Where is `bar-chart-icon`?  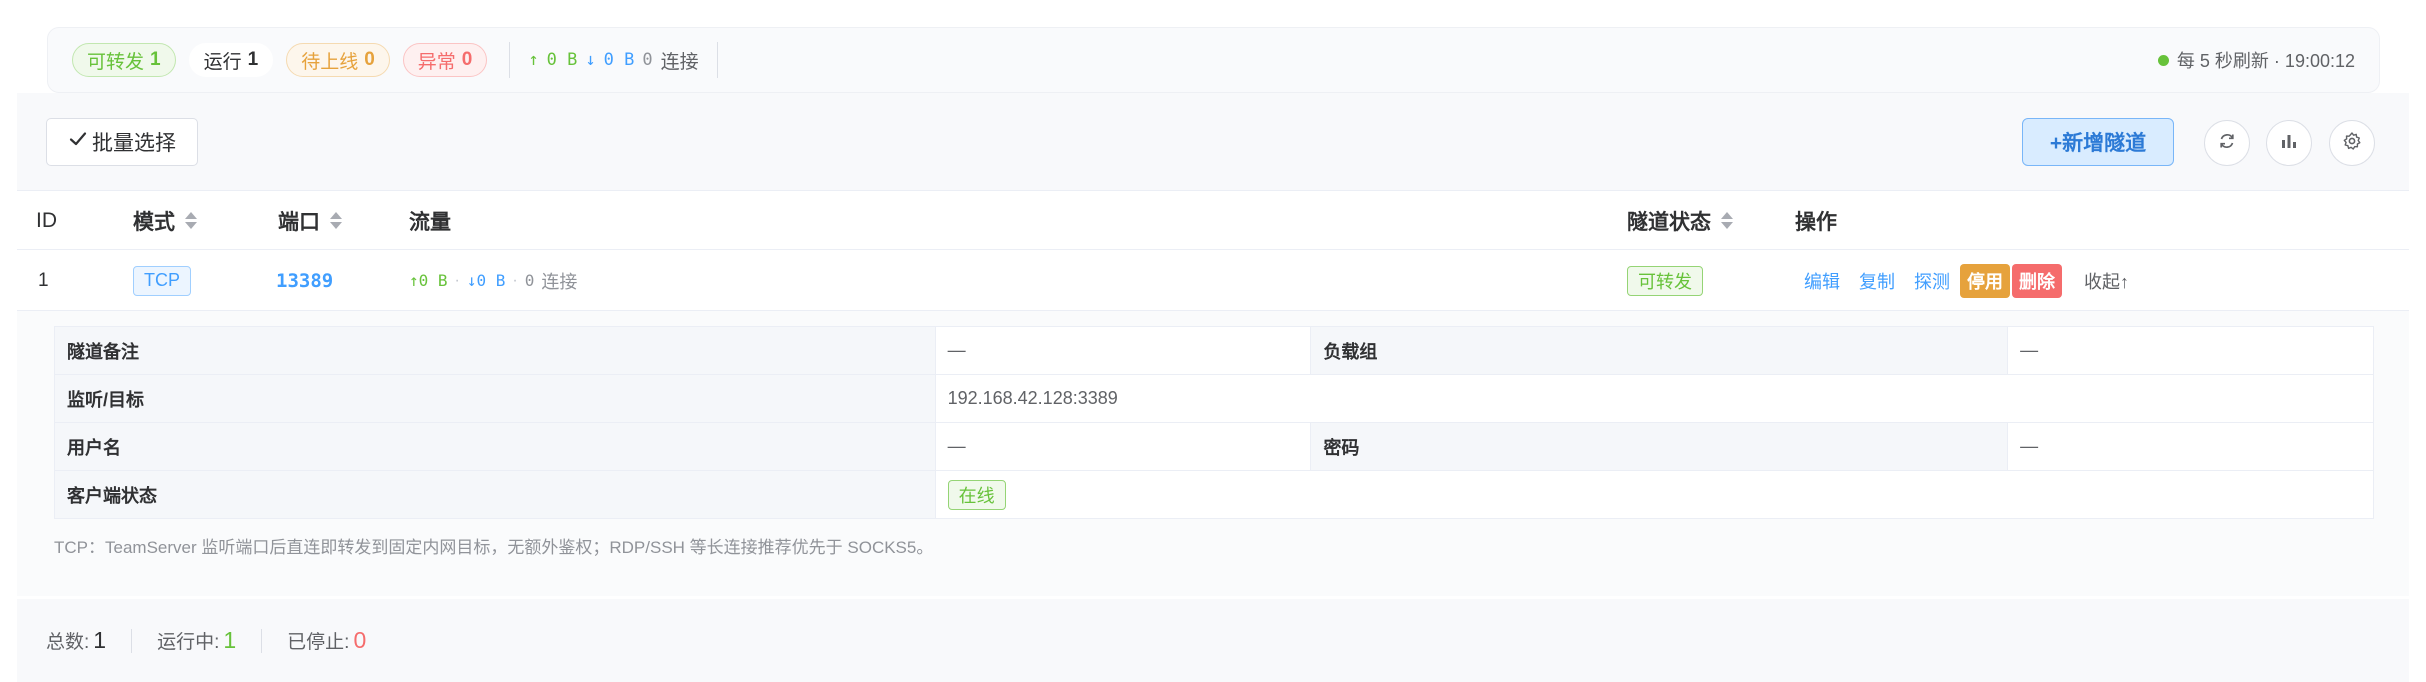 bar-chart-icon is located at coordinates (2289, 143).